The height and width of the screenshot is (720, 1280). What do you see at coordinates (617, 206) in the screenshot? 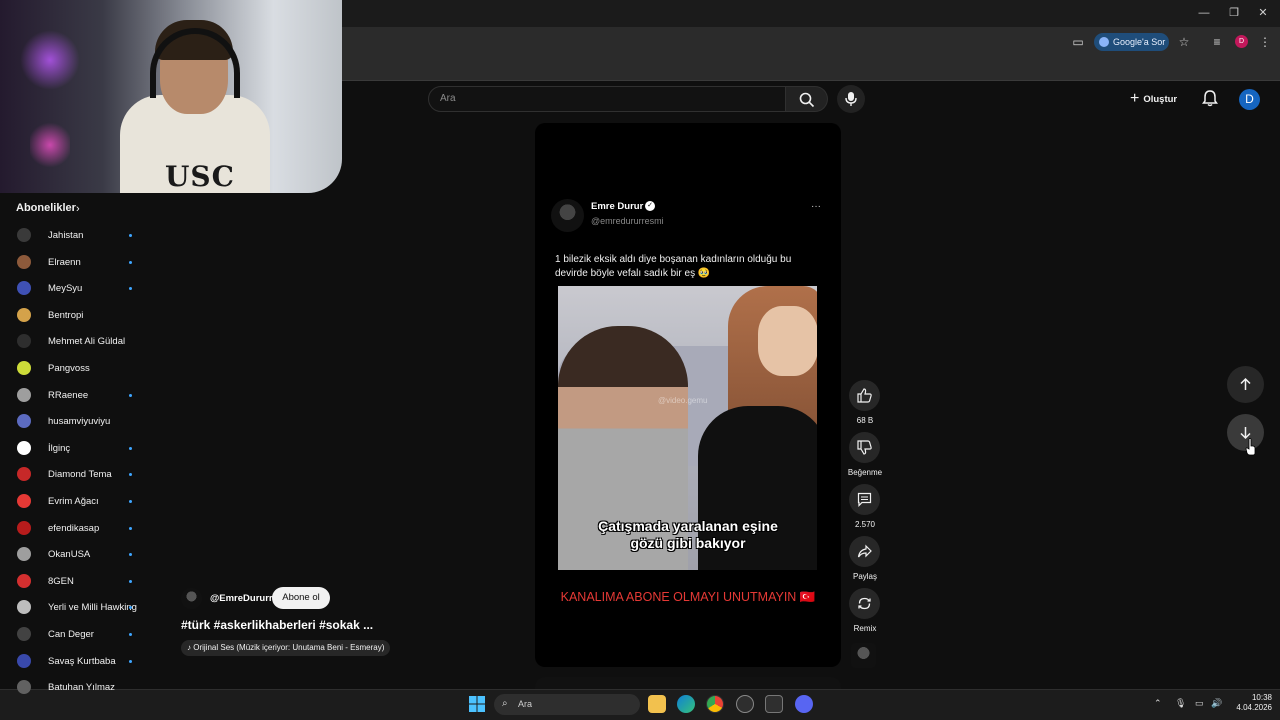
I see `tweet-author-name: Emre Durur` at bounding box center [617, 206].